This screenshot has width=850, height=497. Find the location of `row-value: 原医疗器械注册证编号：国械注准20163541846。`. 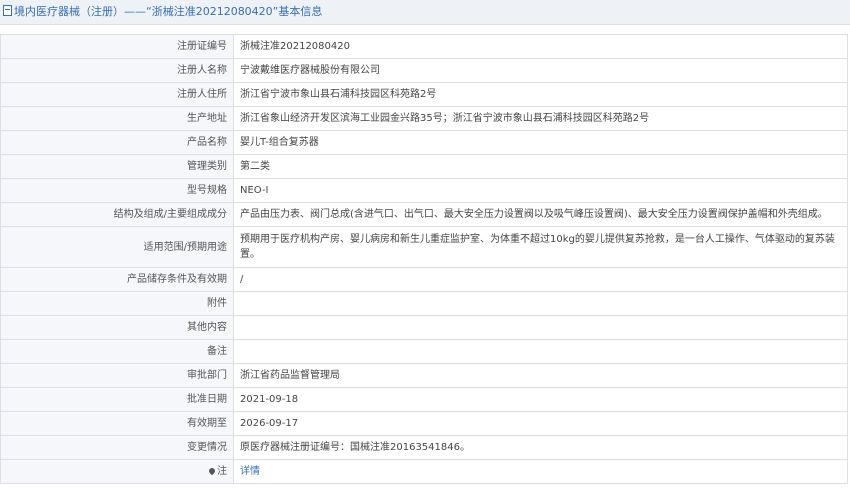

row-value: 原医疗器械注册证编号：国械注准20163541846。 is located at coordinates (540, 447).